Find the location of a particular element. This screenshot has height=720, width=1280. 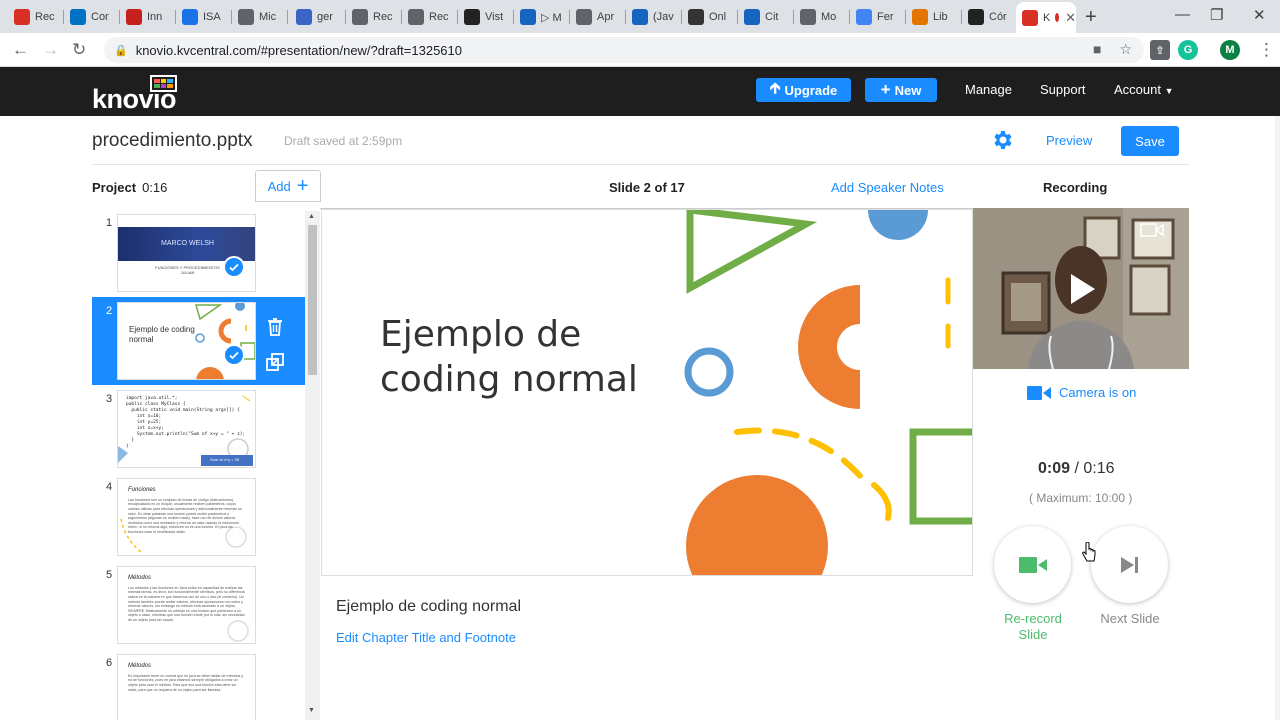

camera-indicator-icon: ■ is located at coordinates (1097, 49).